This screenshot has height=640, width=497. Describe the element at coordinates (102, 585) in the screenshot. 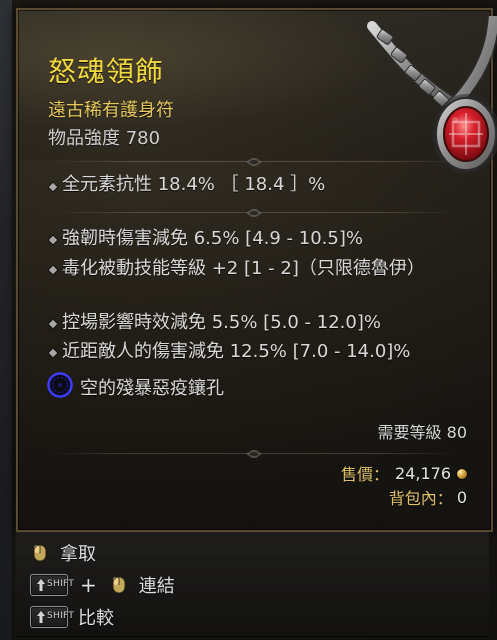

I see `action-link: SHIFT + 連結` at that location.